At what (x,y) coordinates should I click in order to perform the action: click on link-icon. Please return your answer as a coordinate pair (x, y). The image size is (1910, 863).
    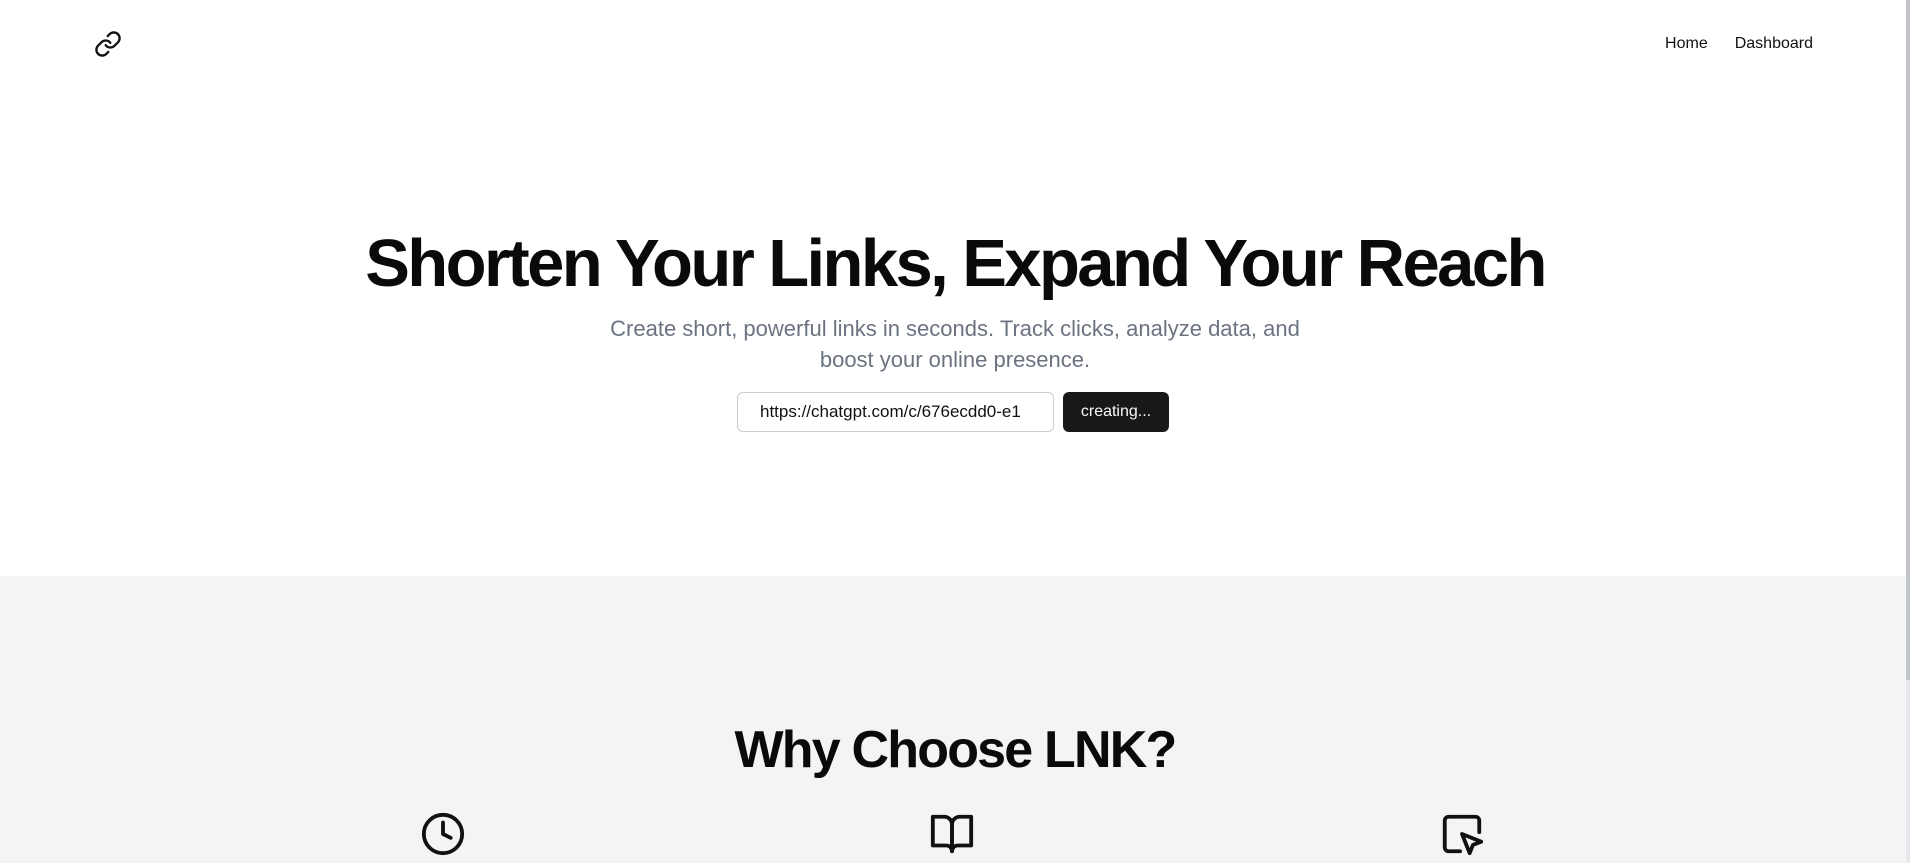
    Looking at the image, I should click on (108, 44).